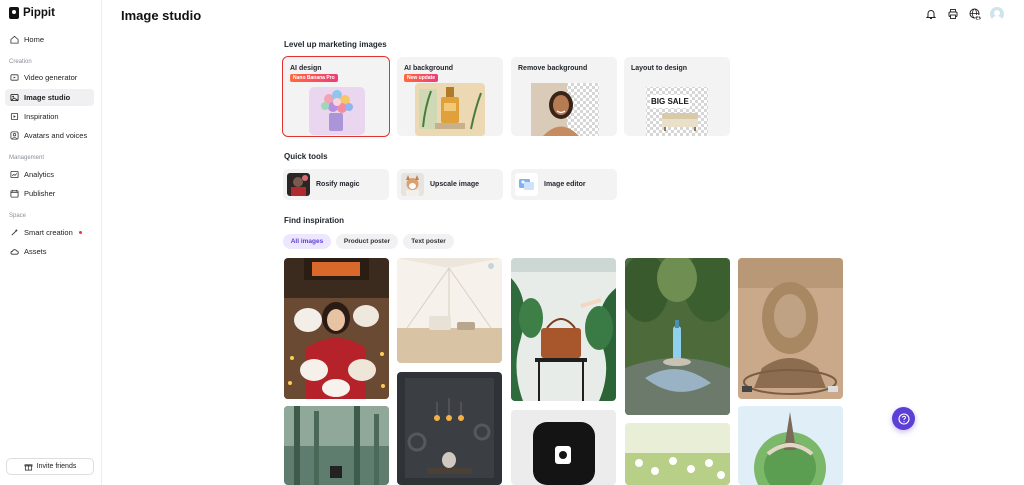  I want to click on tool-label: Rosify magic, so click(338, 184).